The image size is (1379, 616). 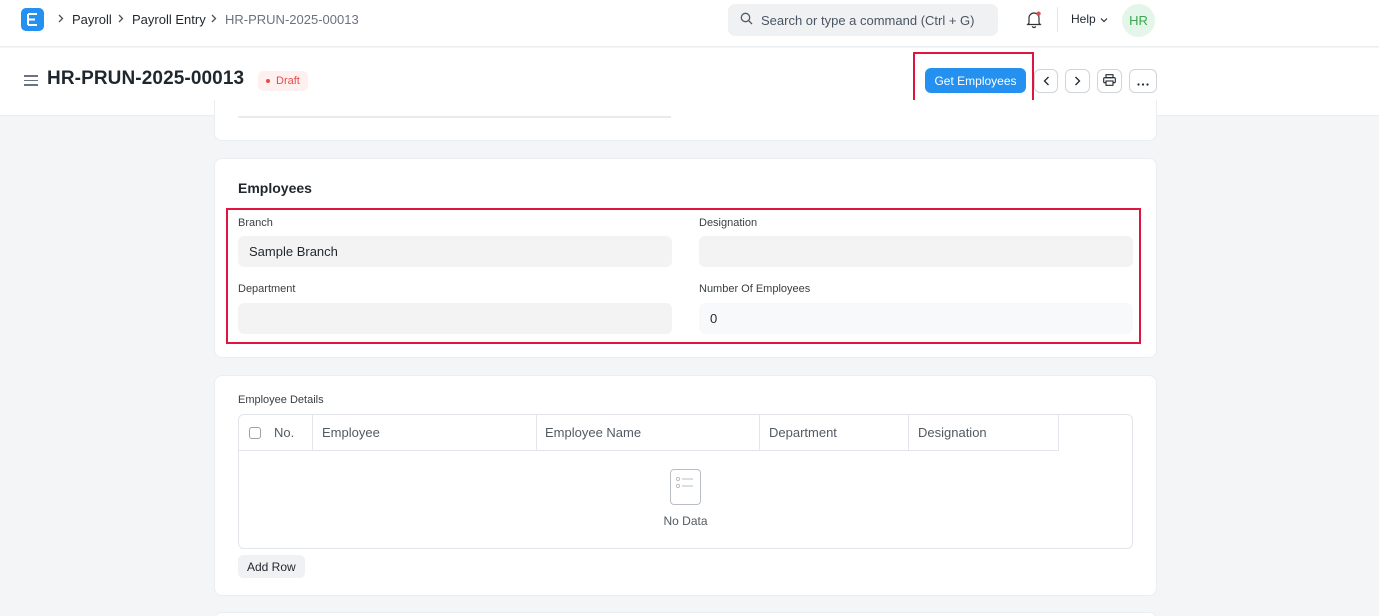 I want to click on breadcrumb-payroll-entry: Payroll Entry, so click(x=162, y=19).